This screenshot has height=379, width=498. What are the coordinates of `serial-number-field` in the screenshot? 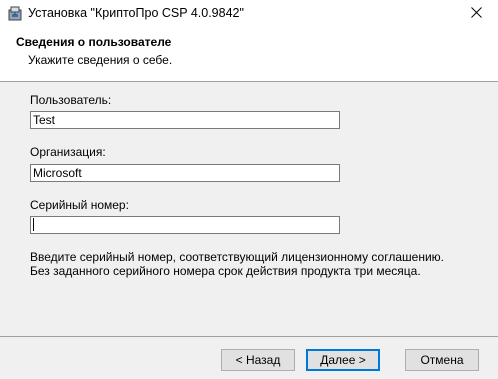 It's located at (185, 225).